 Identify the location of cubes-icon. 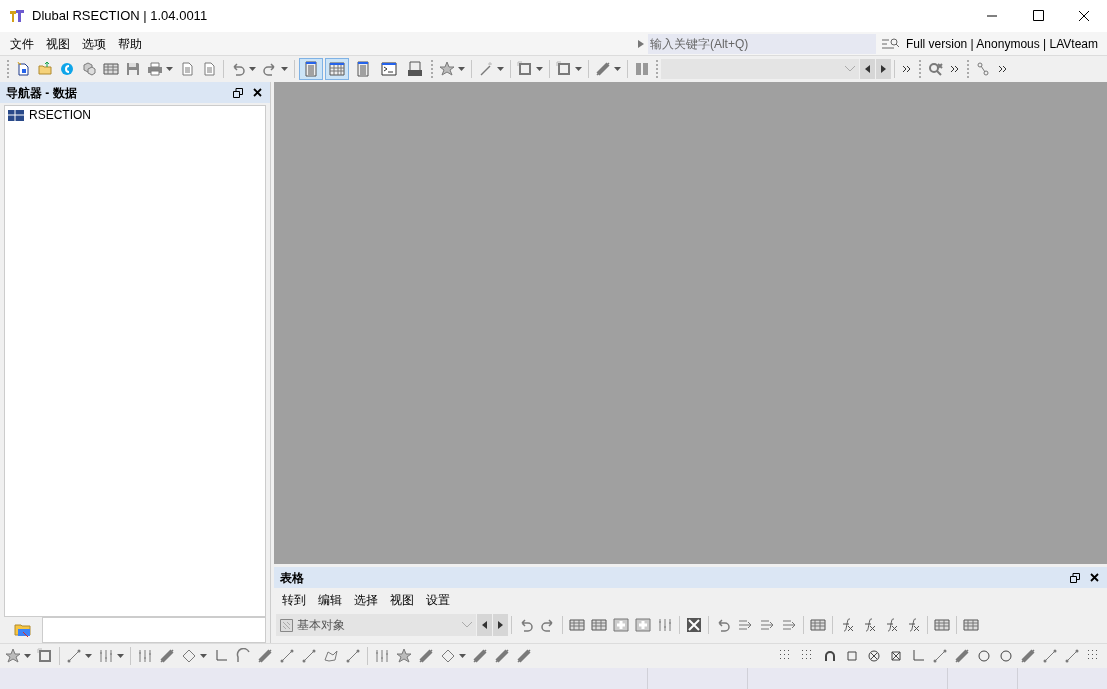
(89, 69).